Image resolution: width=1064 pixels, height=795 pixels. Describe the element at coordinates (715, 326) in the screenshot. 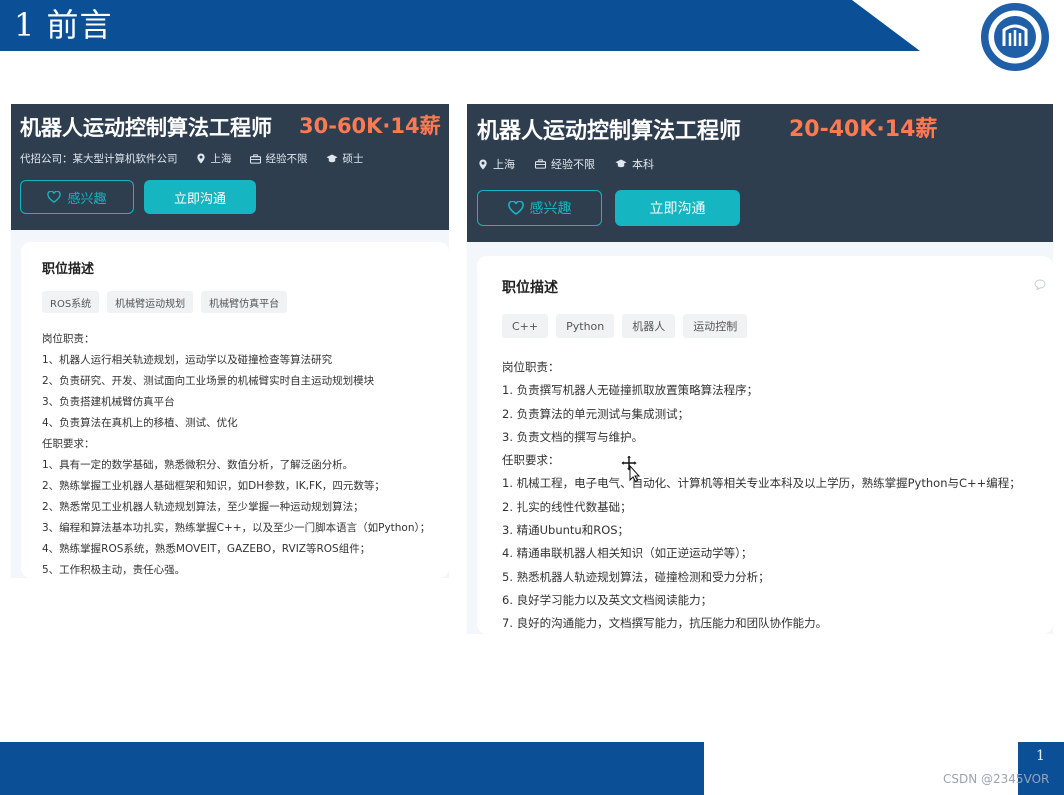

I see `skill-tag: 运动控制` at that location.